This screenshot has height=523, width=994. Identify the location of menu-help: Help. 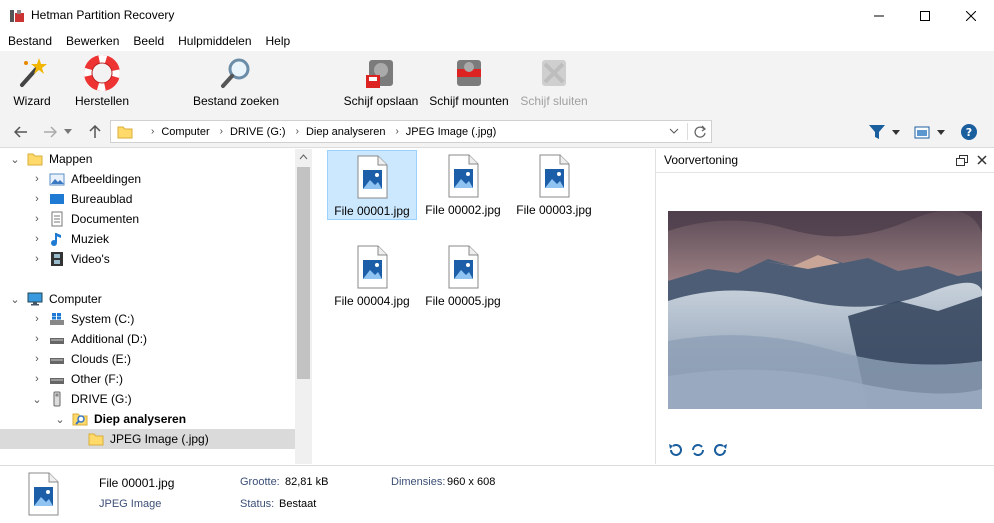
(277, 41).